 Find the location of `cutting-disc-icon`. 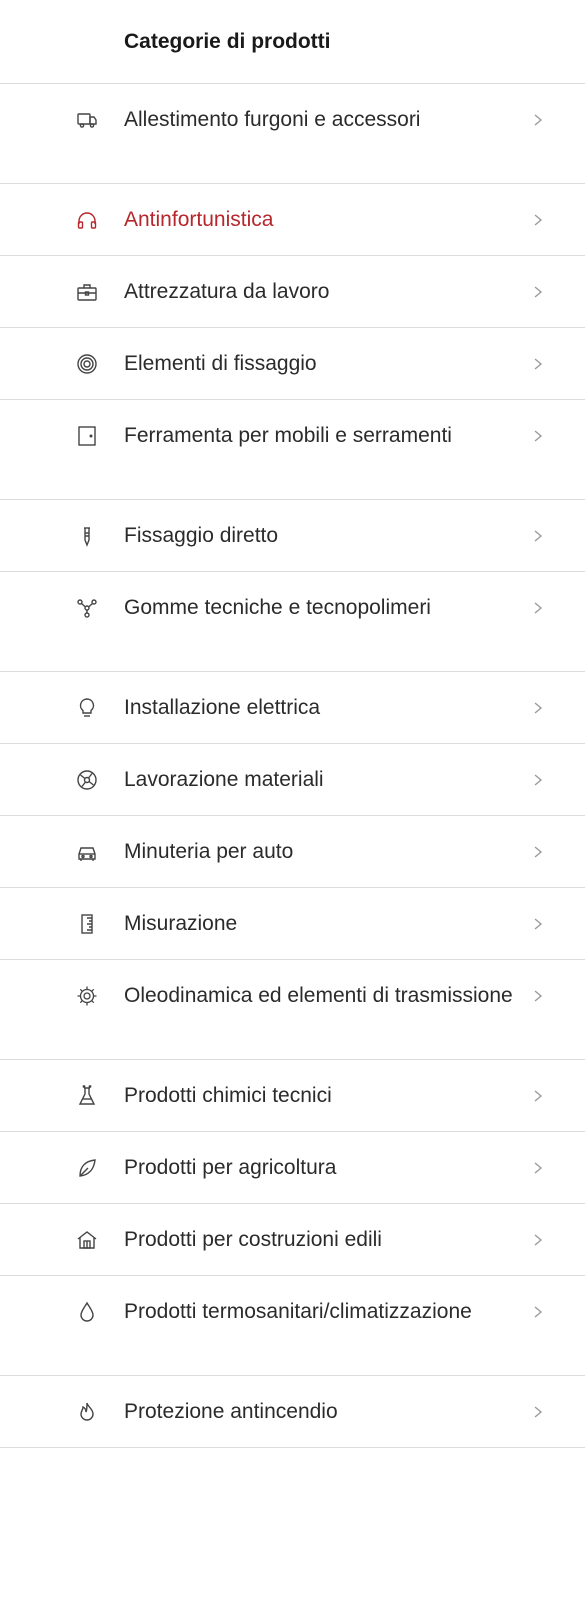

cutting-disc-icon is located at coordinates (87, 780).